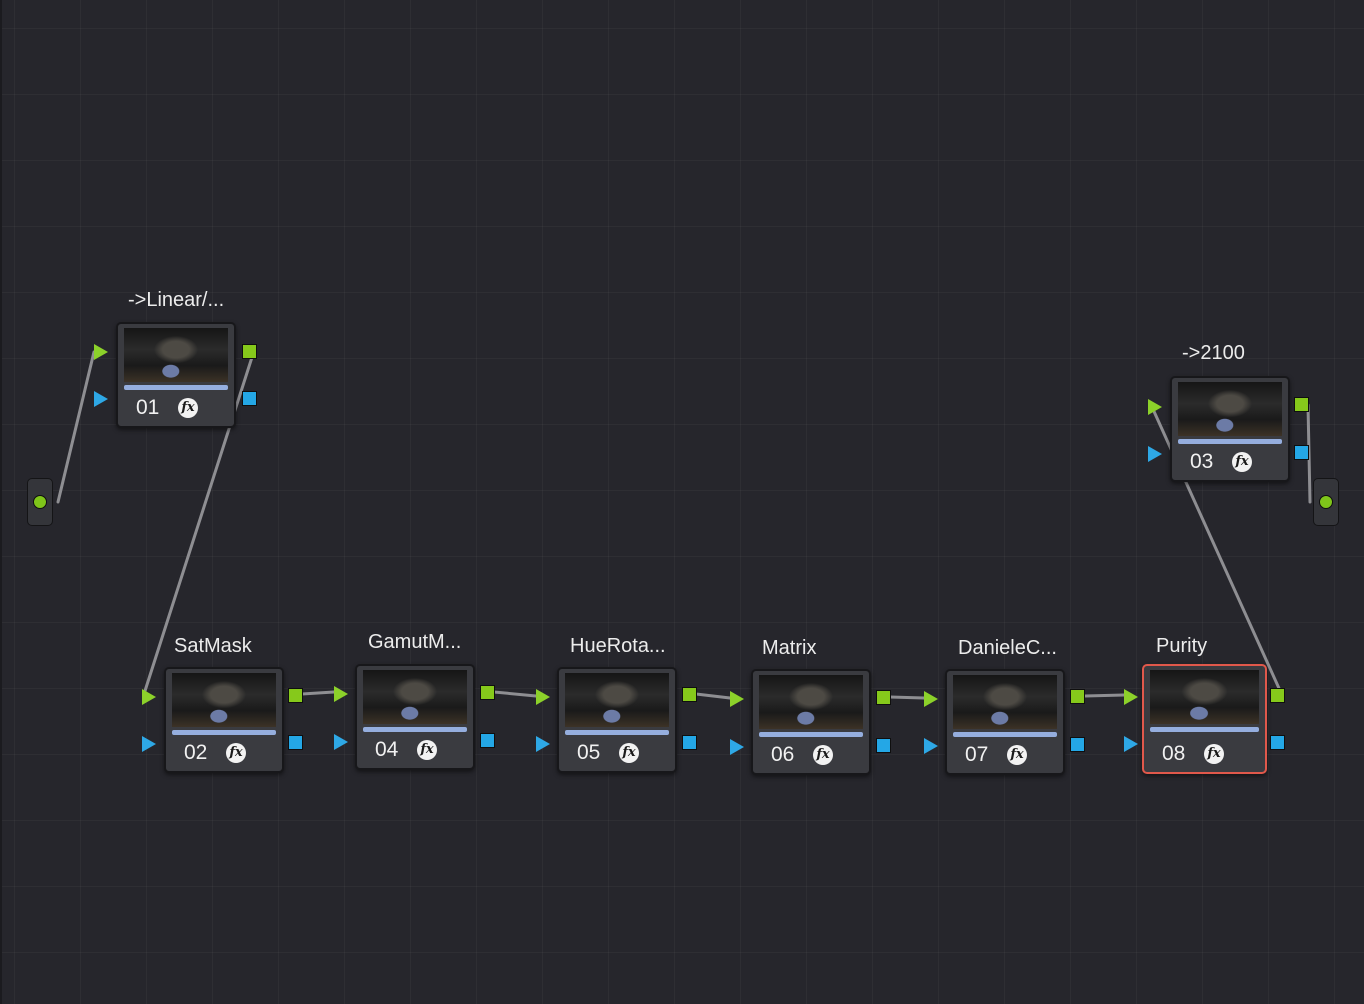 This screenshot has height=1004, width=1364. Describe the element at coordinates (1301, 452) in the screenshot. I see `node-03-alpha-output` at that location.